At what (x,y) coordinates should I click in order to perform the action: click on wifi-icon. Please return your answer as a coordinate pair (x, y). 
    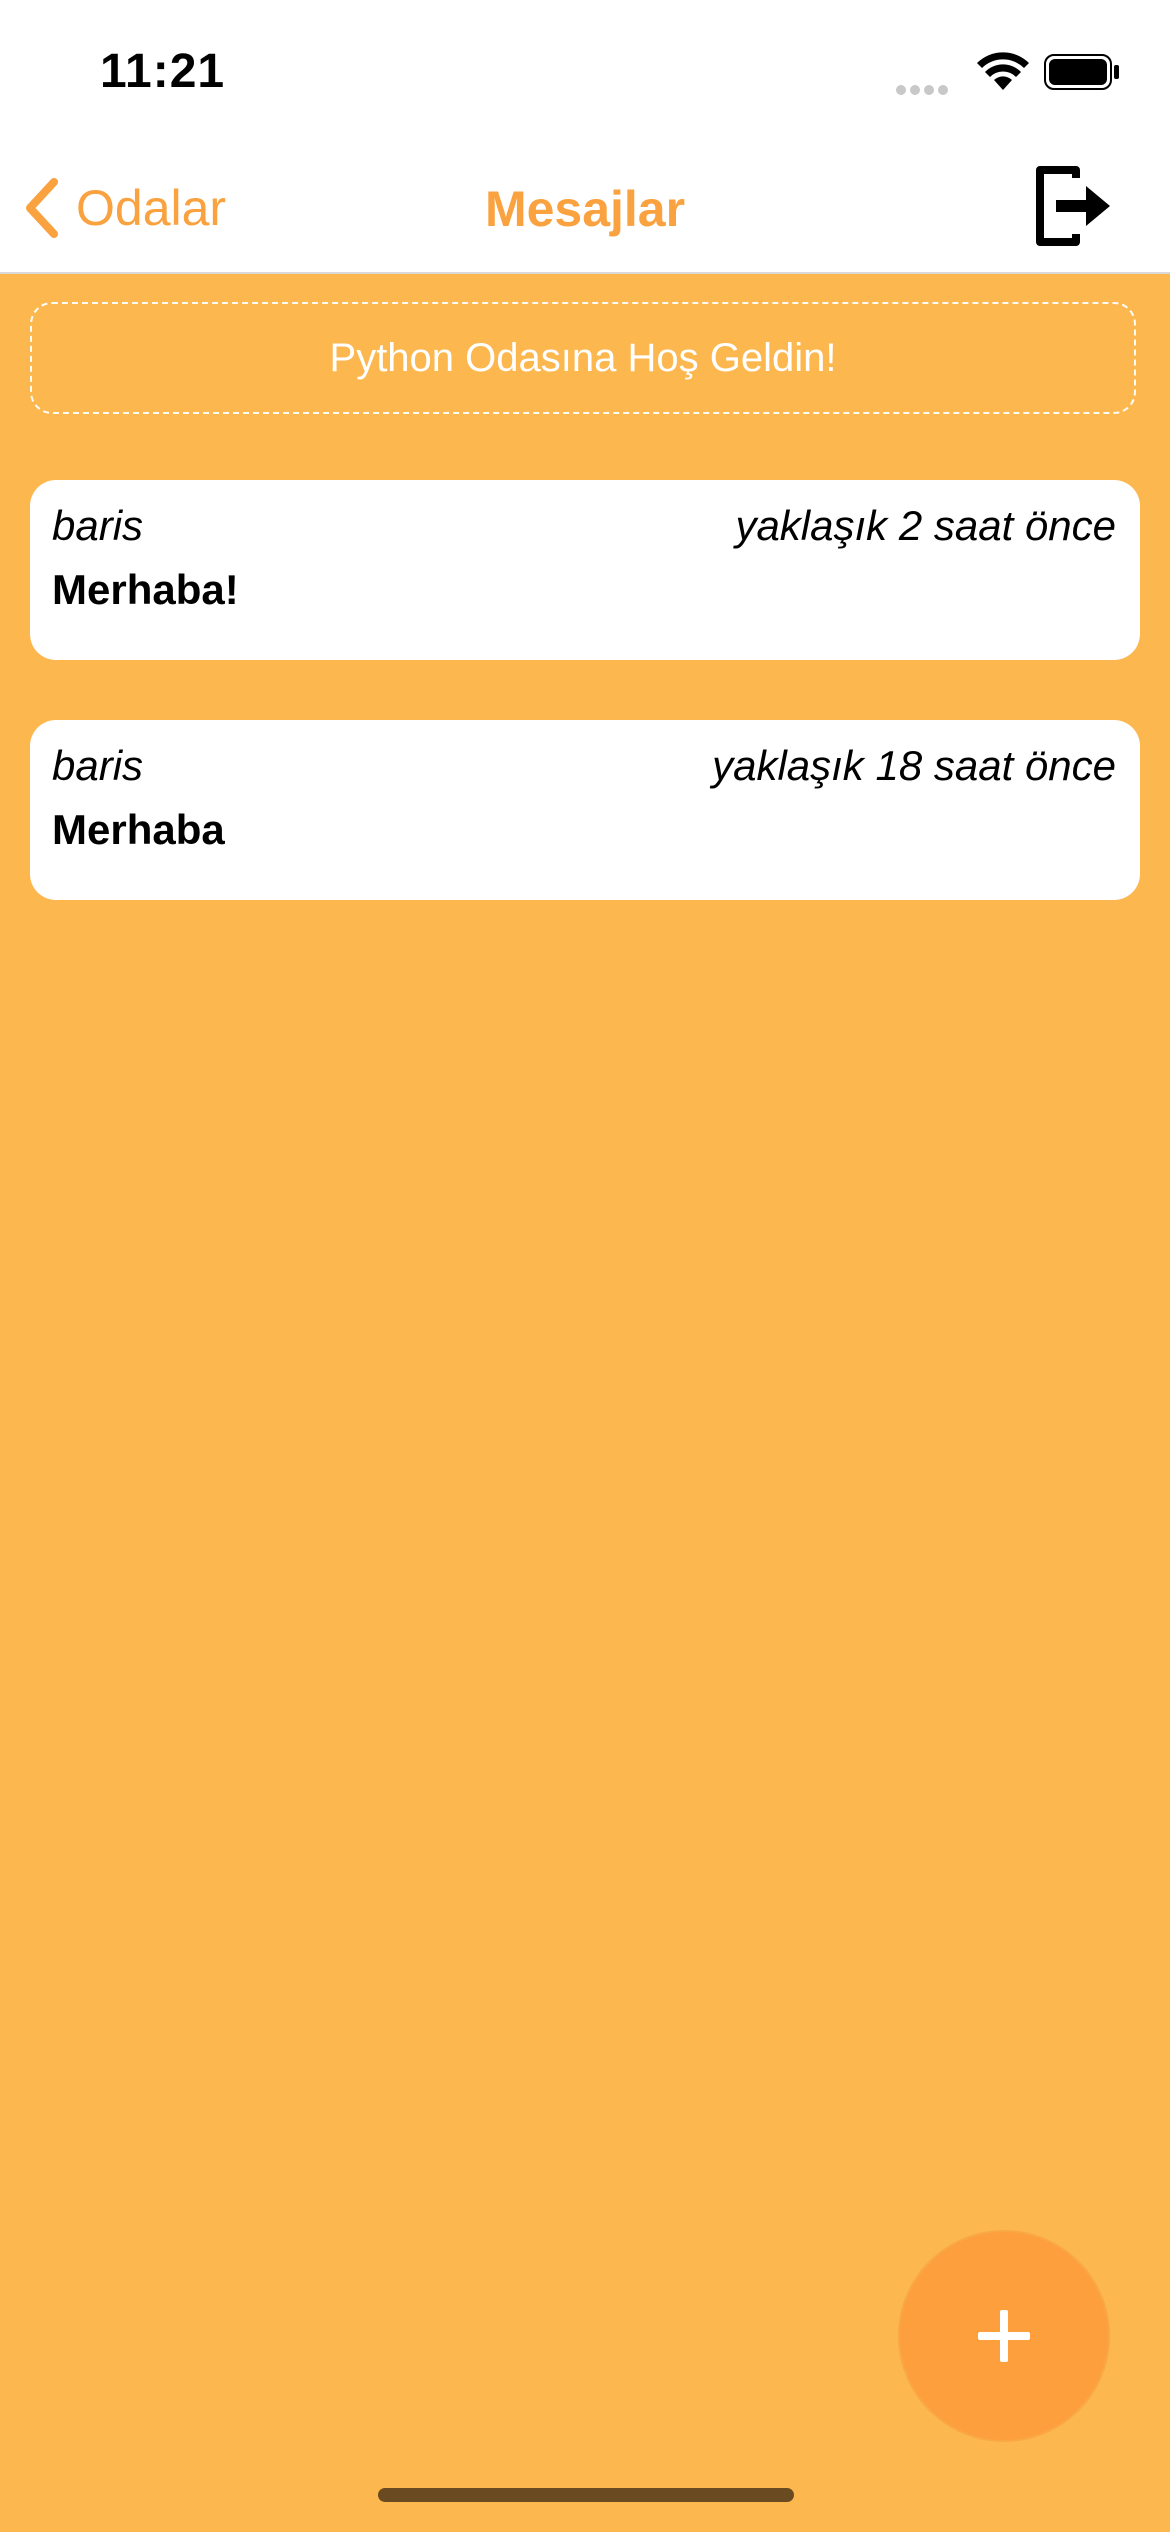
    Looking at the image, I should click on (1003, 71).